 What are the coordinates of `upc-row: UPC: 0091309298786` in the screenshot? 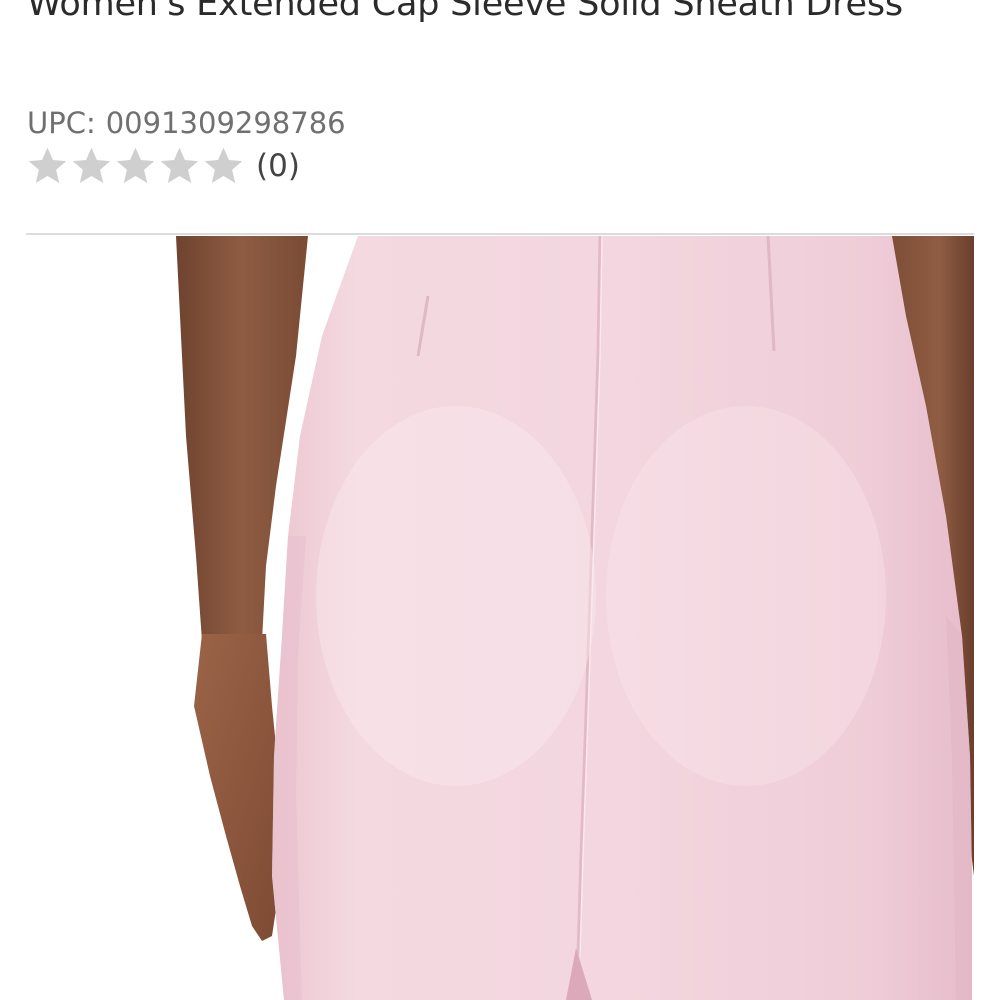 It's located at (186, 123).